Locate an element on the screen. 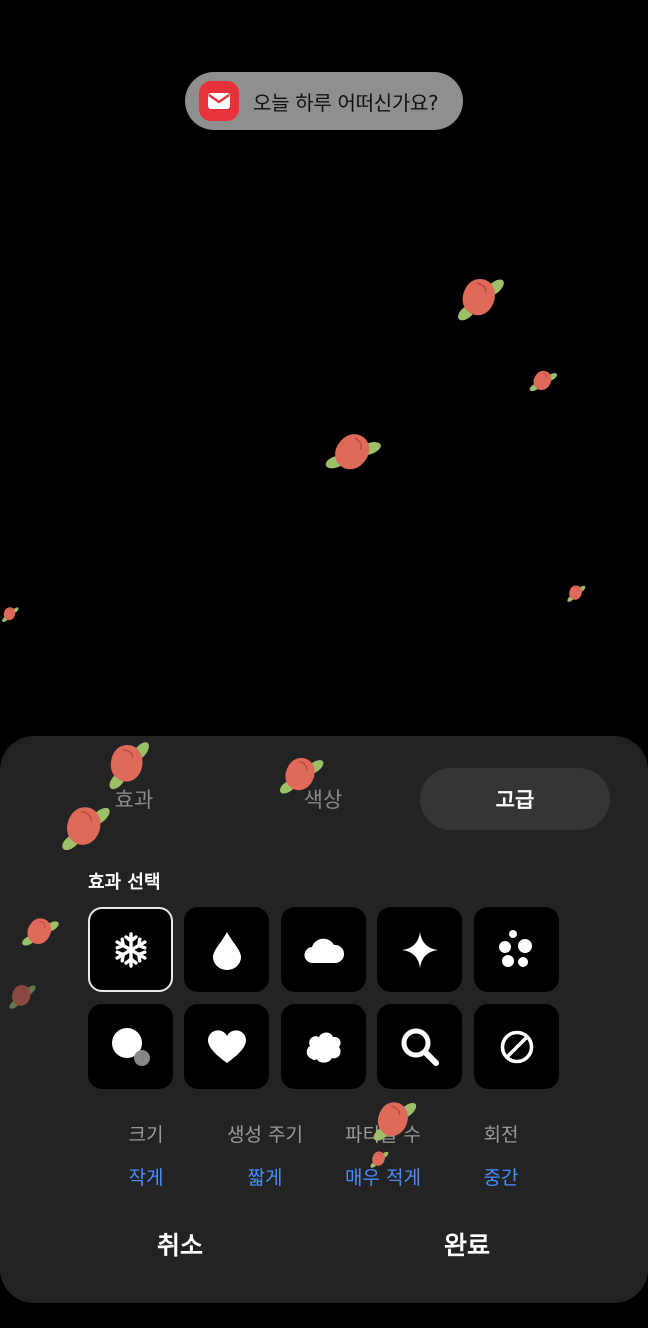 The height and width of the screenshot is (1328, 648). effect-drop-button is located at coordinates (226, 949).